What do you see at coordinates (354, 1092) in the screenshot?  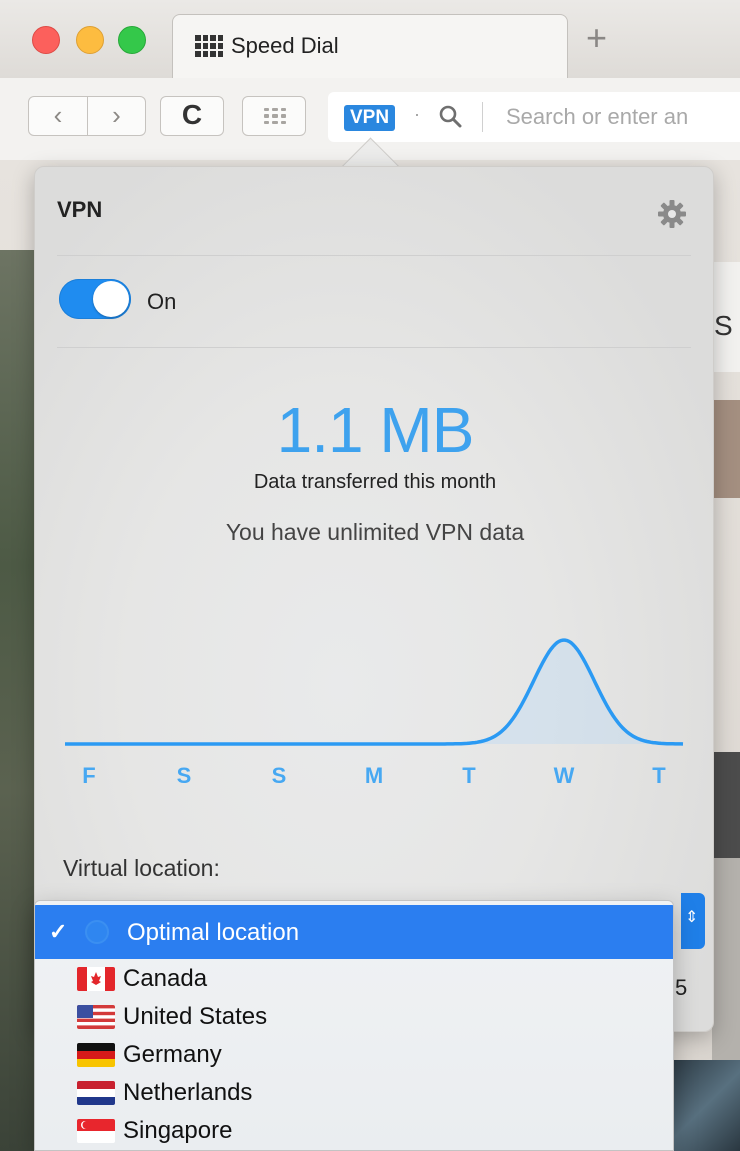 I see `location-option-netherlands: Netherlands` at bounding box center [354, 1092].